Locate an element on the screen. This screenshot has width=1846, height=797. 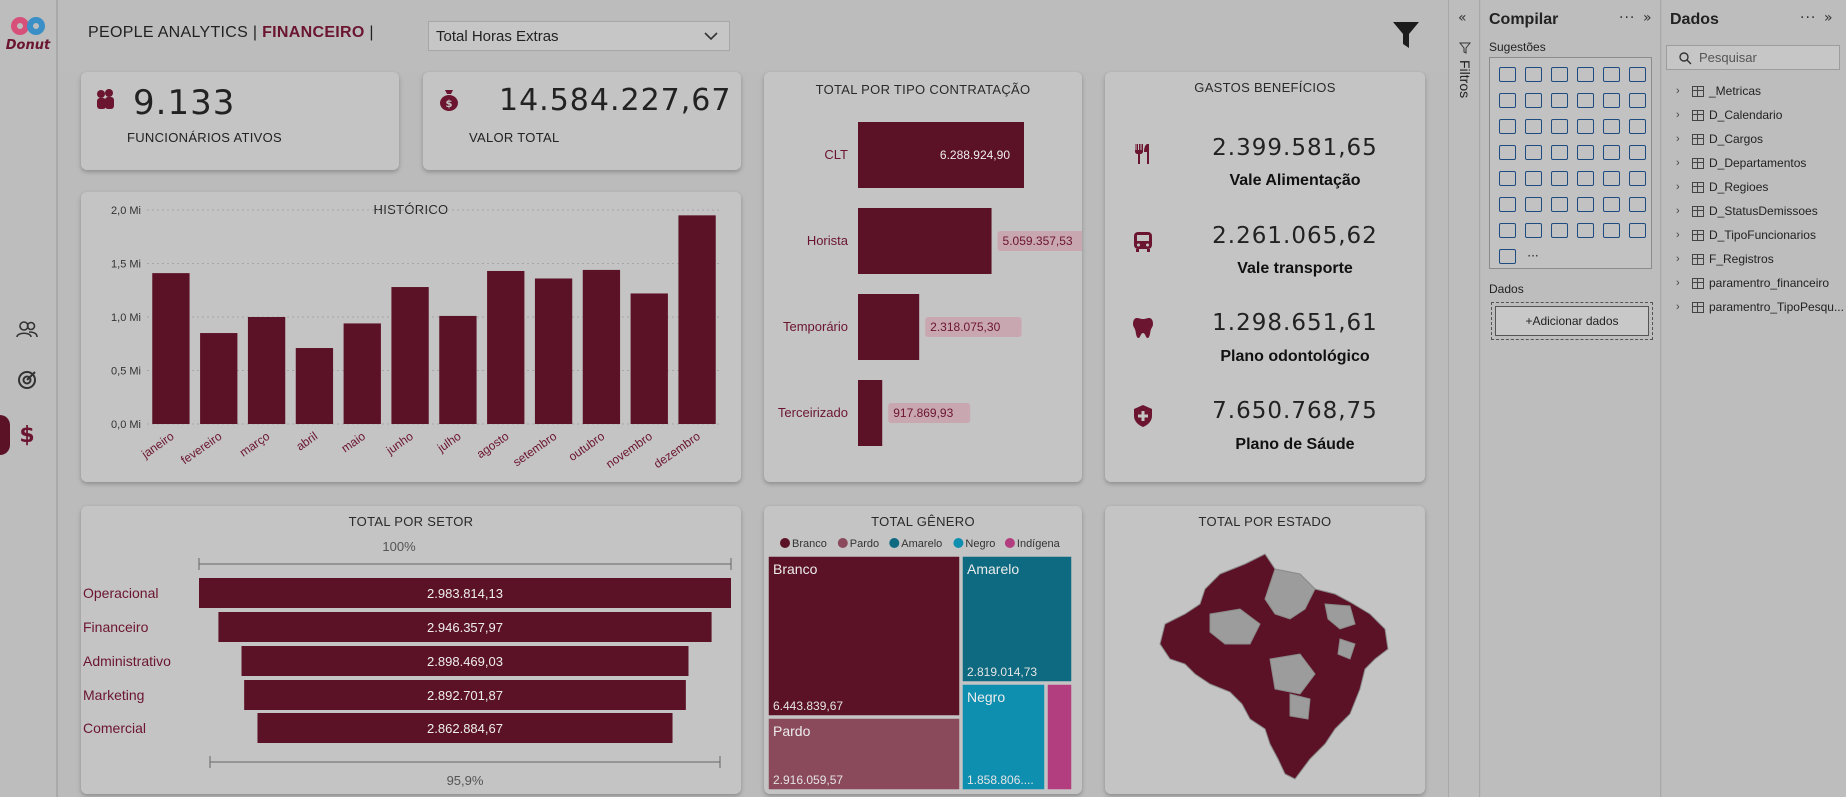
legend-label: Amarelo is located at coordinates (921, 544).